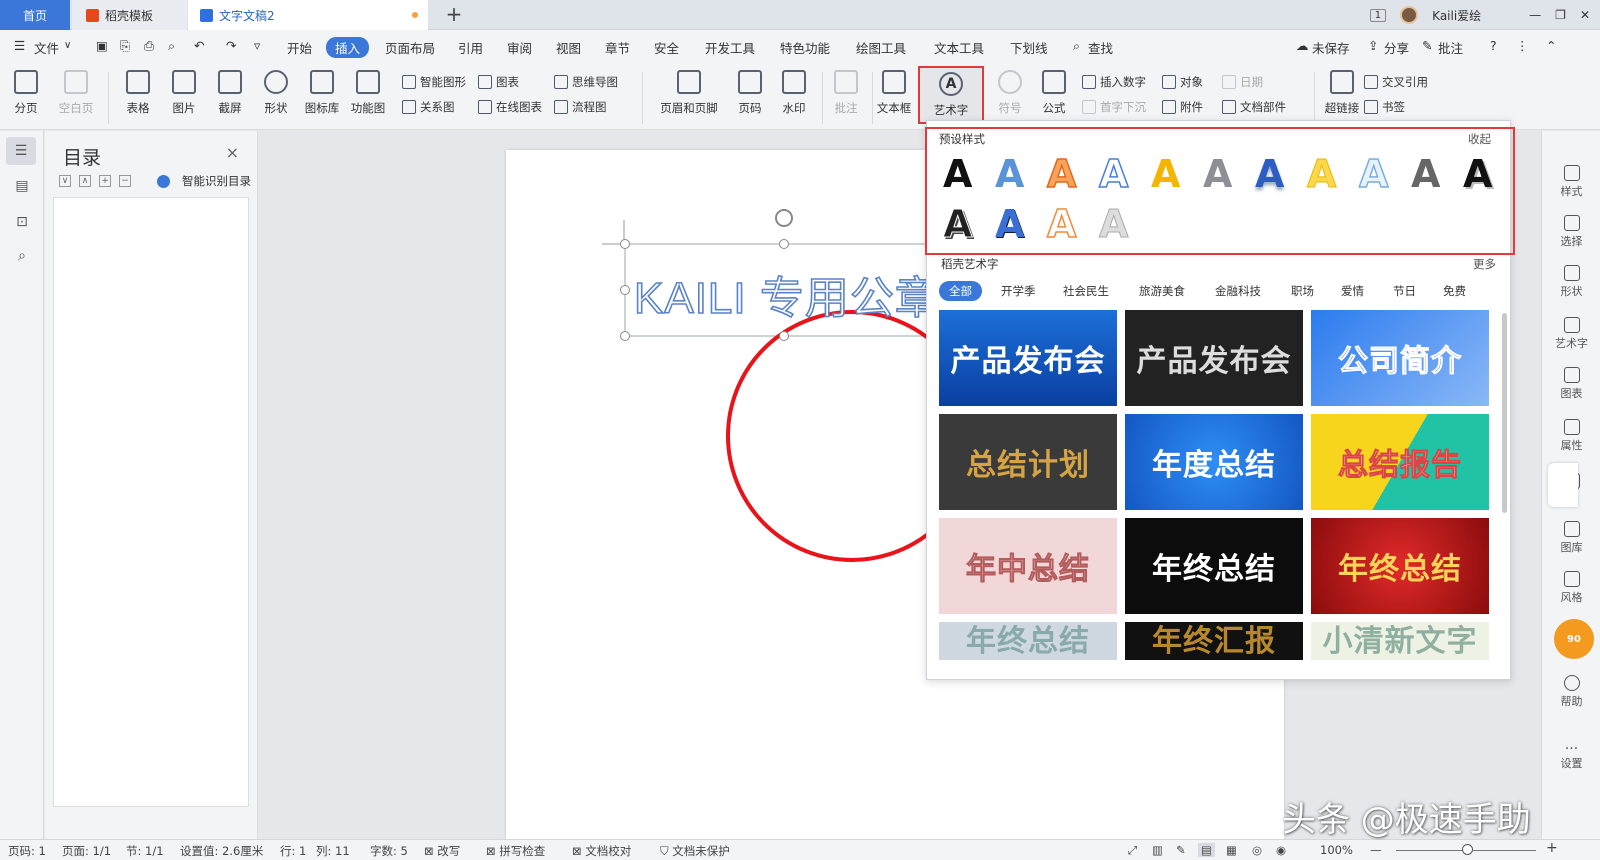 The height and width of the screenshot is (860, 1600). What do you see at coordinates (1321, 174) in the screenshot?
I see `preset-style-8: A` at bounding box center [1321, 174].